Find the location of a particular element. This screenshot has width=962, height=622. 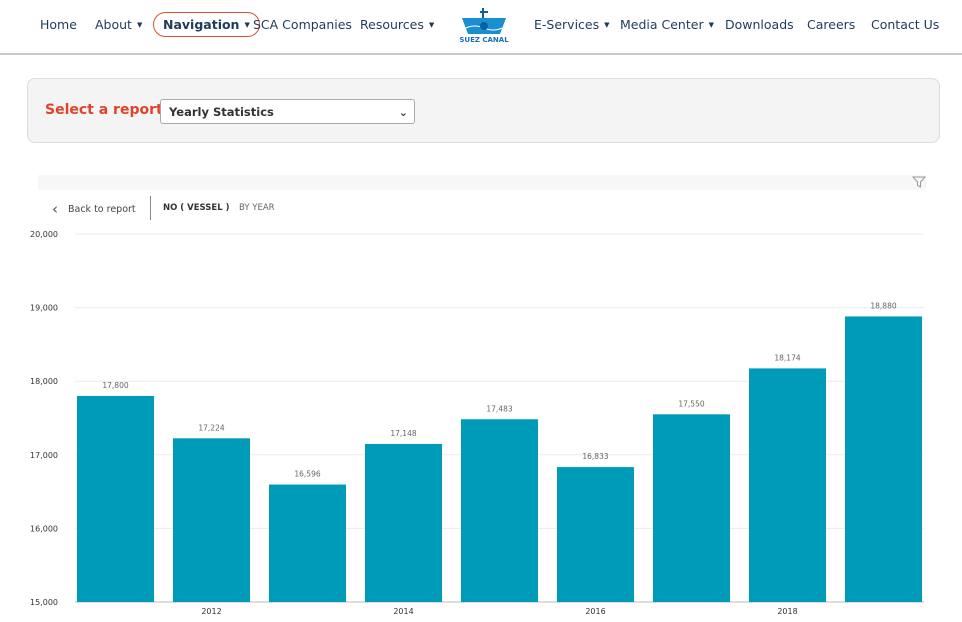

nav-item-resources: Resources ▼ is located at coordinates (397, 24).